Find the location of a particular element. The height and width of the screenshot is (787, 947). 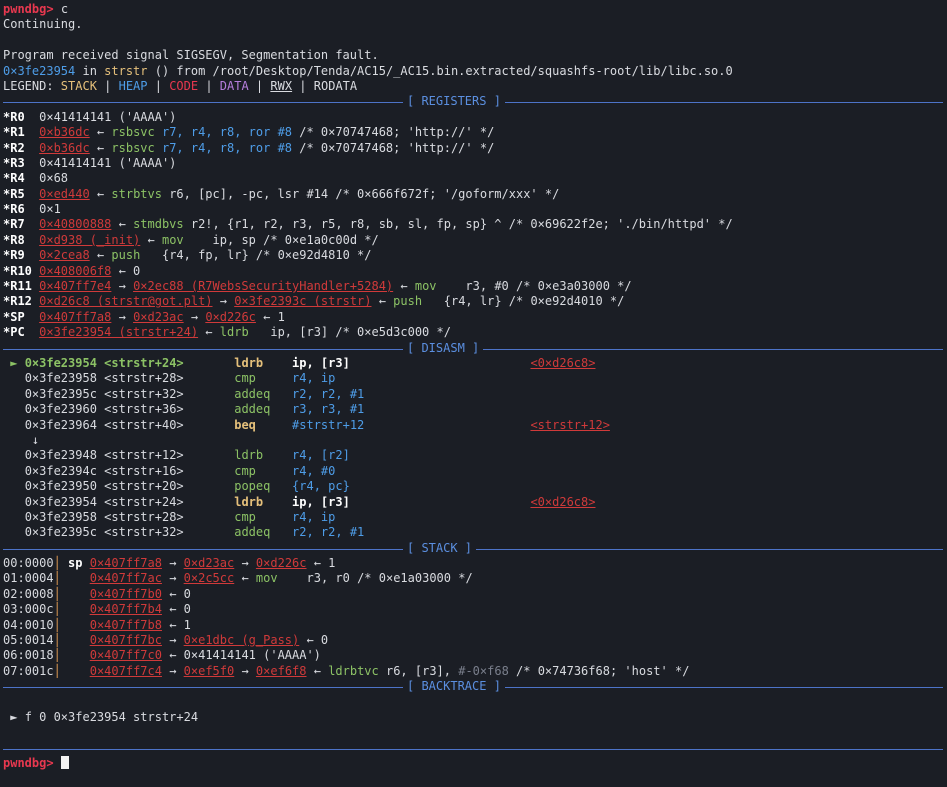

prompt-line: pwndbg> c is located at coordinates (475, 9).